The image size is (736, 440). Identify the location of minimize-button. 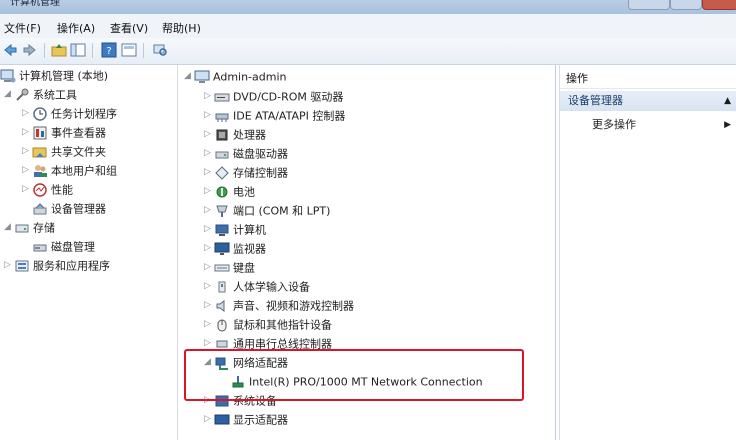
(649, 5).